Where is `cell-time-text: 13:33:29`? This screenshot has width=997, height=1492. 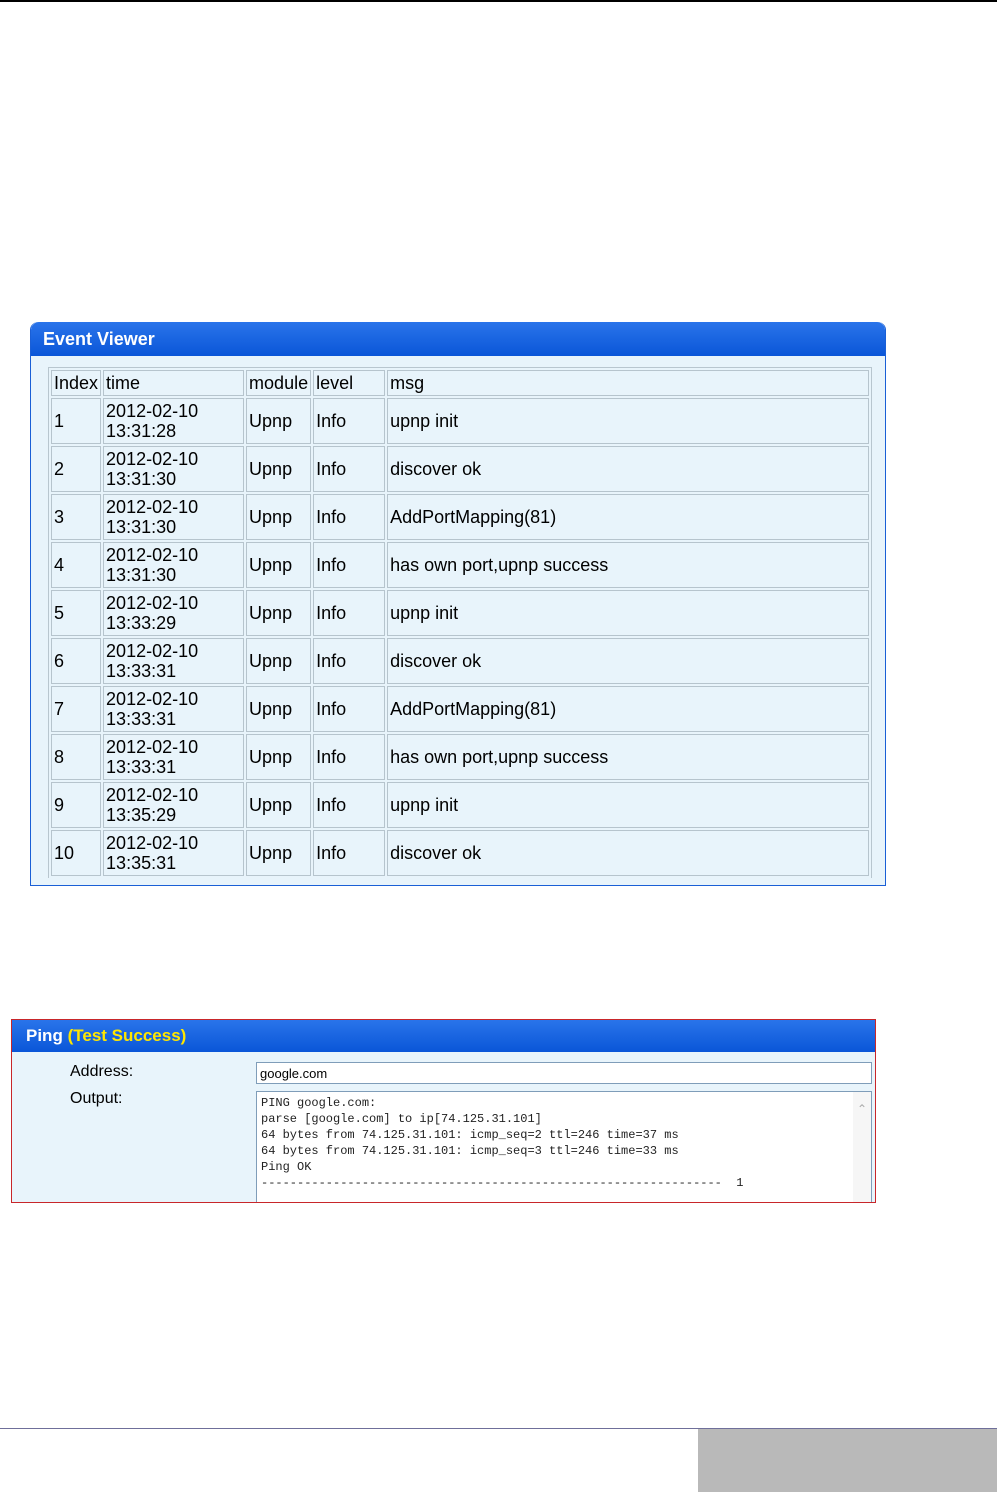 cell-time-text: 13:33:29 is located at coordinates (141, 623).